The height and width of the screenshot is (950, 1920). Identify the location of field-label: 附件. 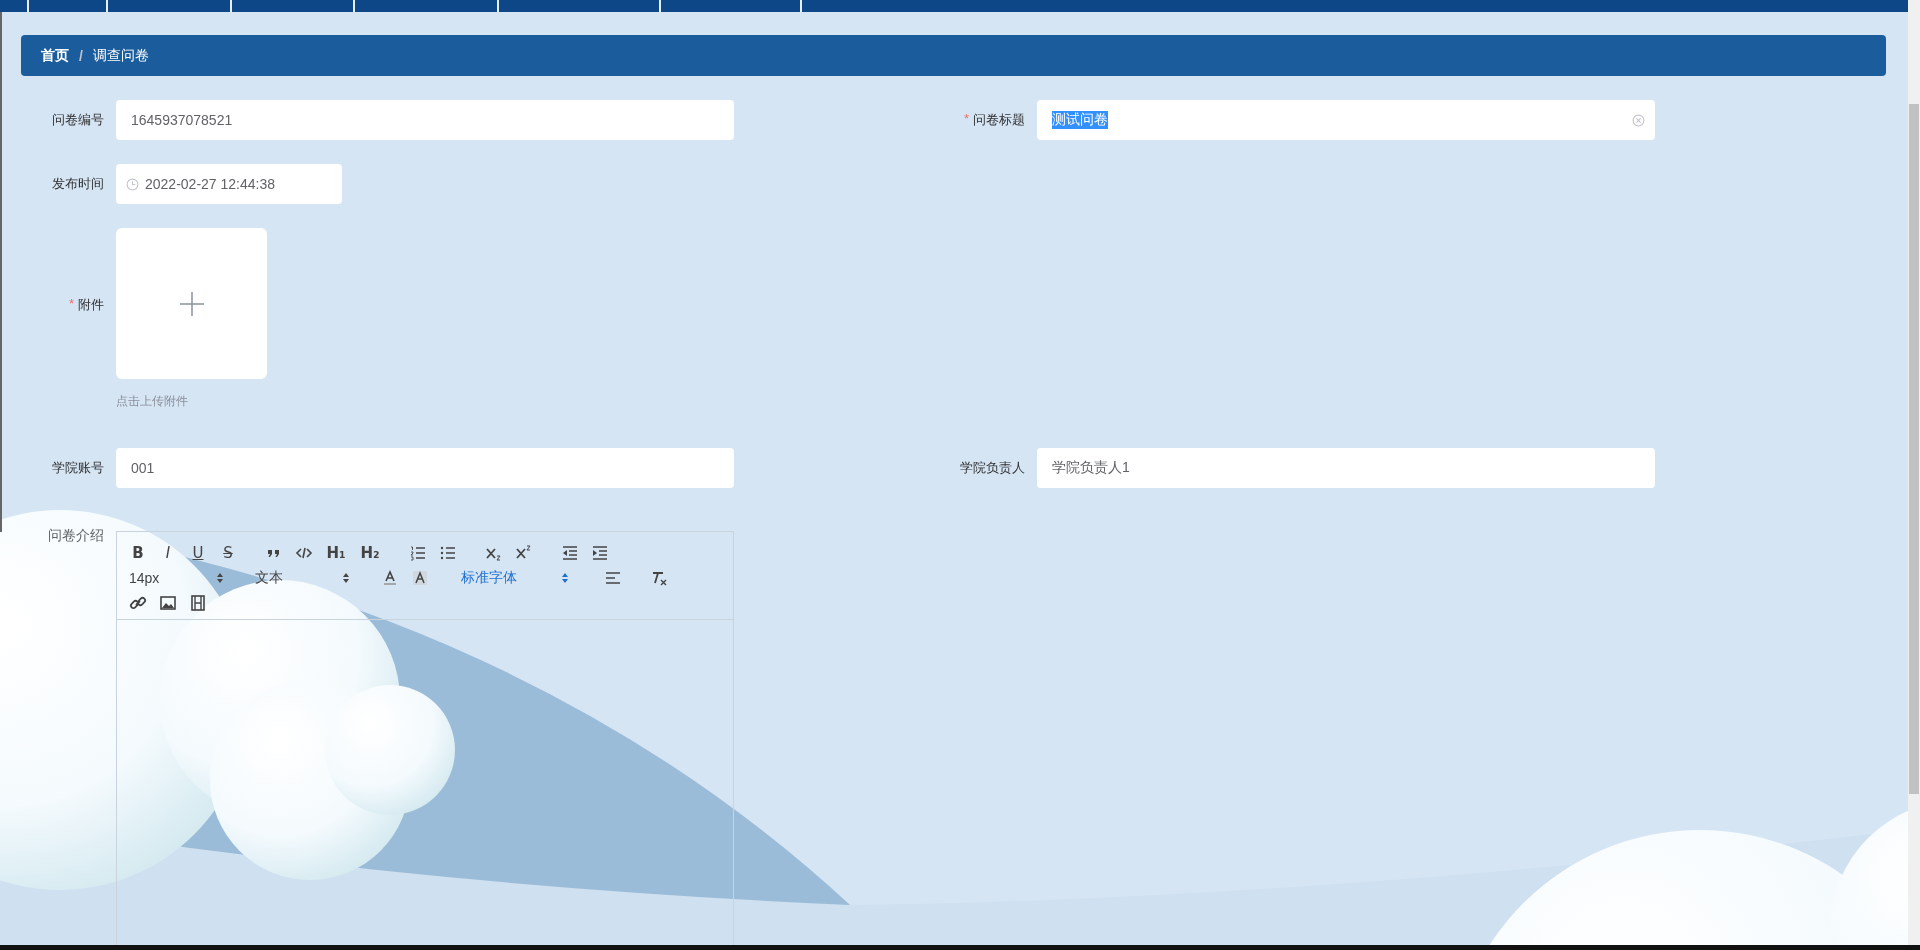
(91, 305).